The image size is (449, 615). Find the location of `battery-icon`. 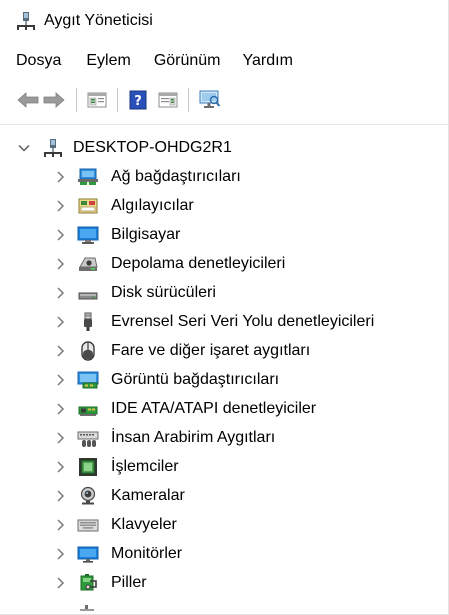

battery-icon is located at coordinates (88, 583).